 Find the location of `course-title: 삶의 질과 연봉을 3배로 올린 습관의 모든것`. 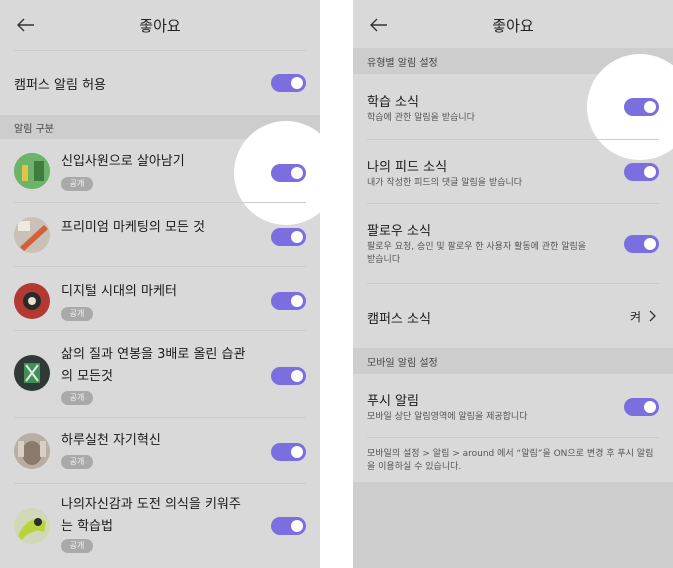

course-title: 삶의 질과 연봉을 3배로 올린 습관의 모든것 is located at coordinates (153, 365).